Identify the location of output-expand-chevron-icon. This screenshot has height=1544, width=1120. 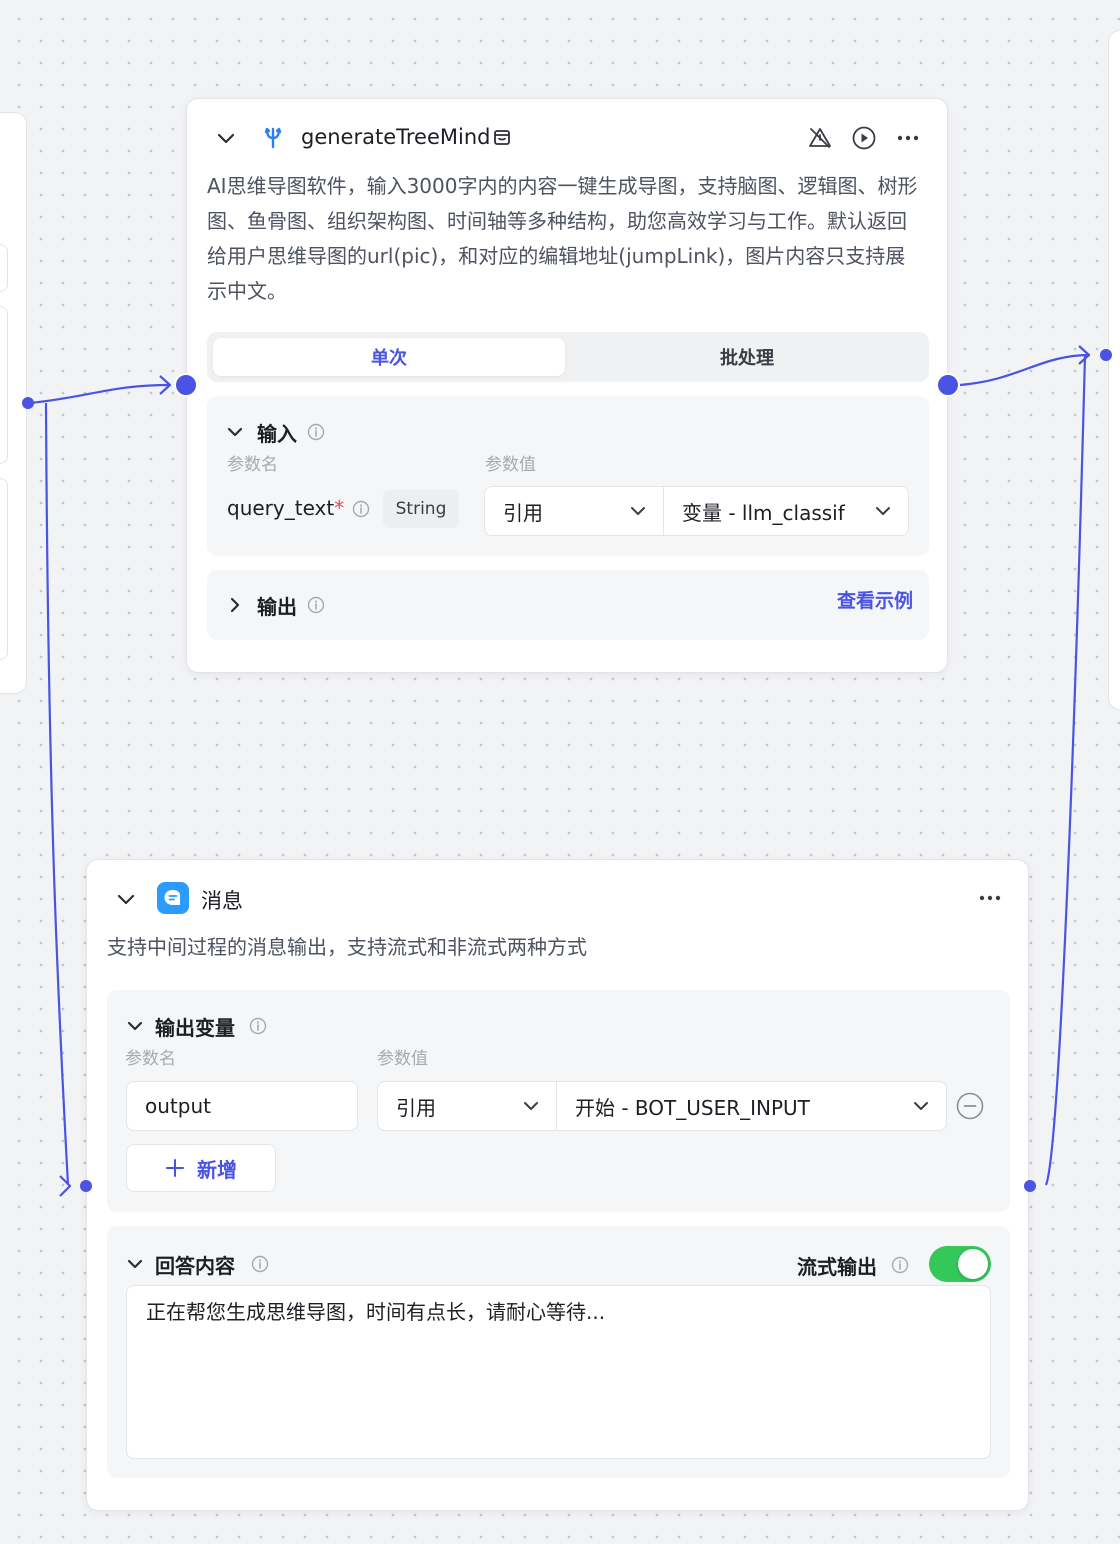
(235, 605).